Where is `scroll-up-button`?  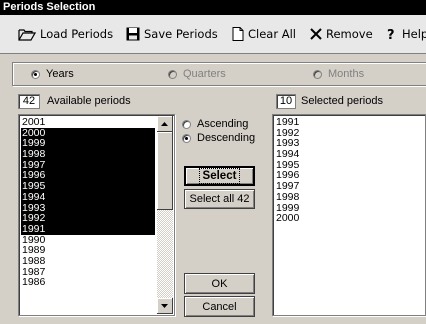 scroll-up-button is located at coordinates (165, 124).